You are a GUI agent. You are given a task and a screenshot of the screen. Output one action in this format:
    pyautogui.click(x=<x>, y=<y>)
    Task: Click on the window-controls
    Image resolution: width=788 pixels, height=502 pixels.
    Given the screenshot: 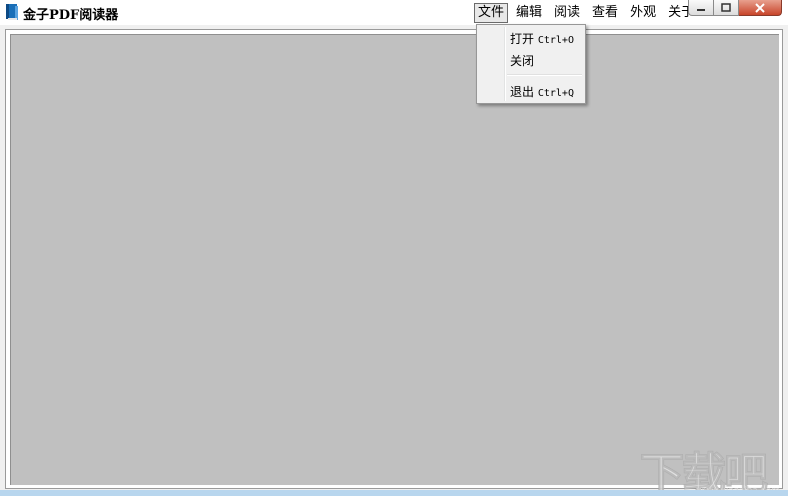 What is the action you would take?
    pyautogui.click(x=735, y=8)
    